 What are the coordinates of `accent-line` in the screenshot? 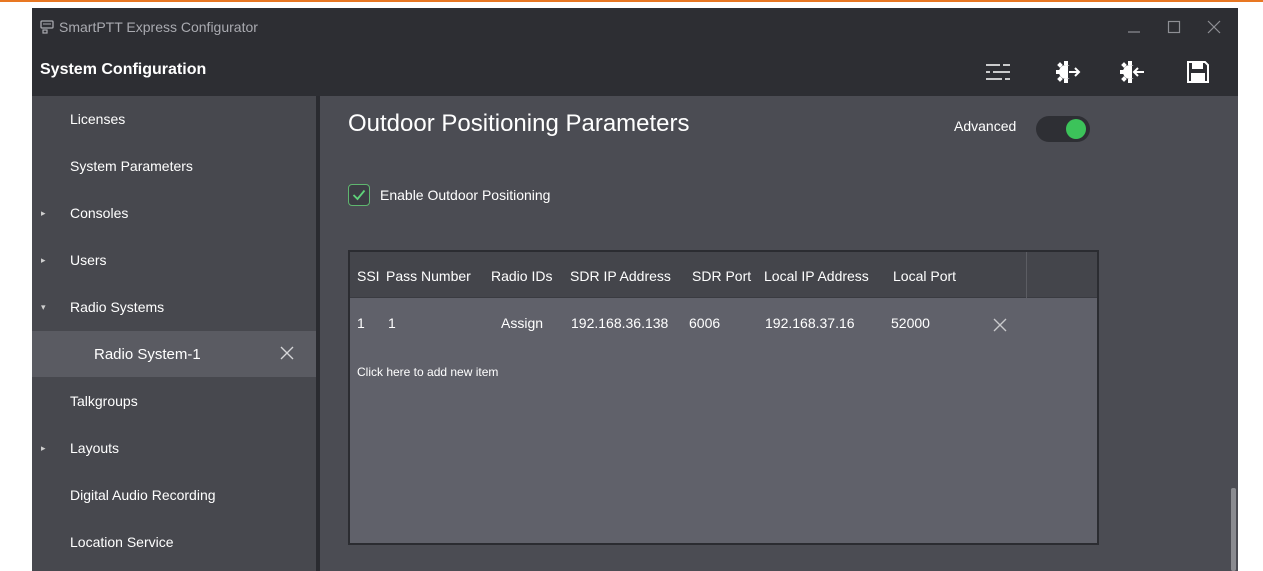 It's located at (631, 1).